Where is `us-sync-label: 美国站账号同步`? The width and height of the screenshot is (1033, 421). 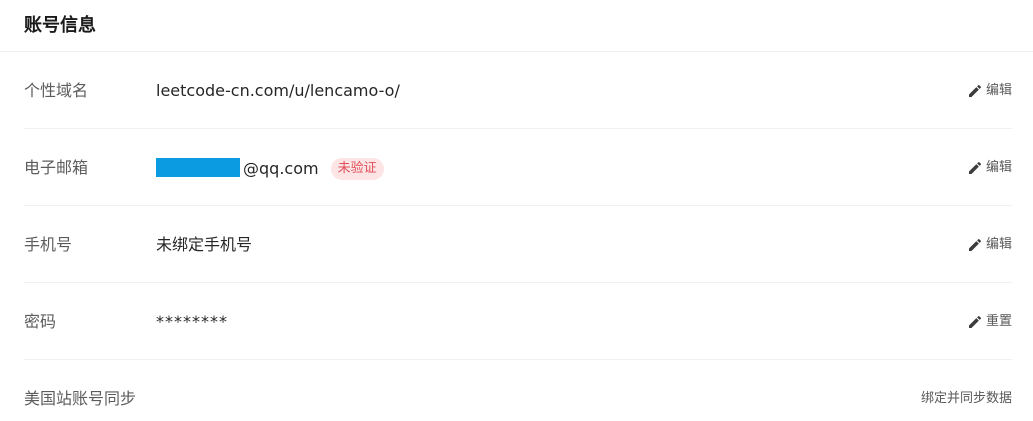 us-sync-label: 美国站账号同步 is located at coordinates (80, 398).